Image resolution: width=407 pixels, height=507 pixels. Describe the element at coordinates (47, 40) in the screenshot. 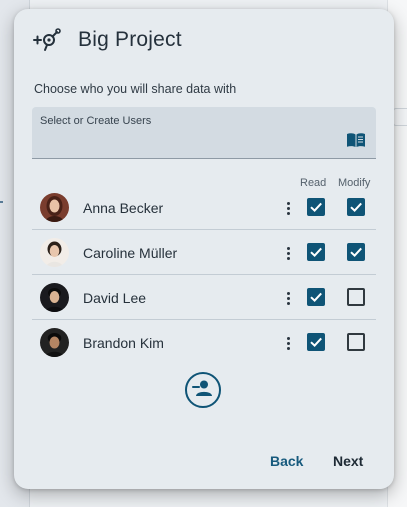

I see `add-person-tag-icon` at that location.